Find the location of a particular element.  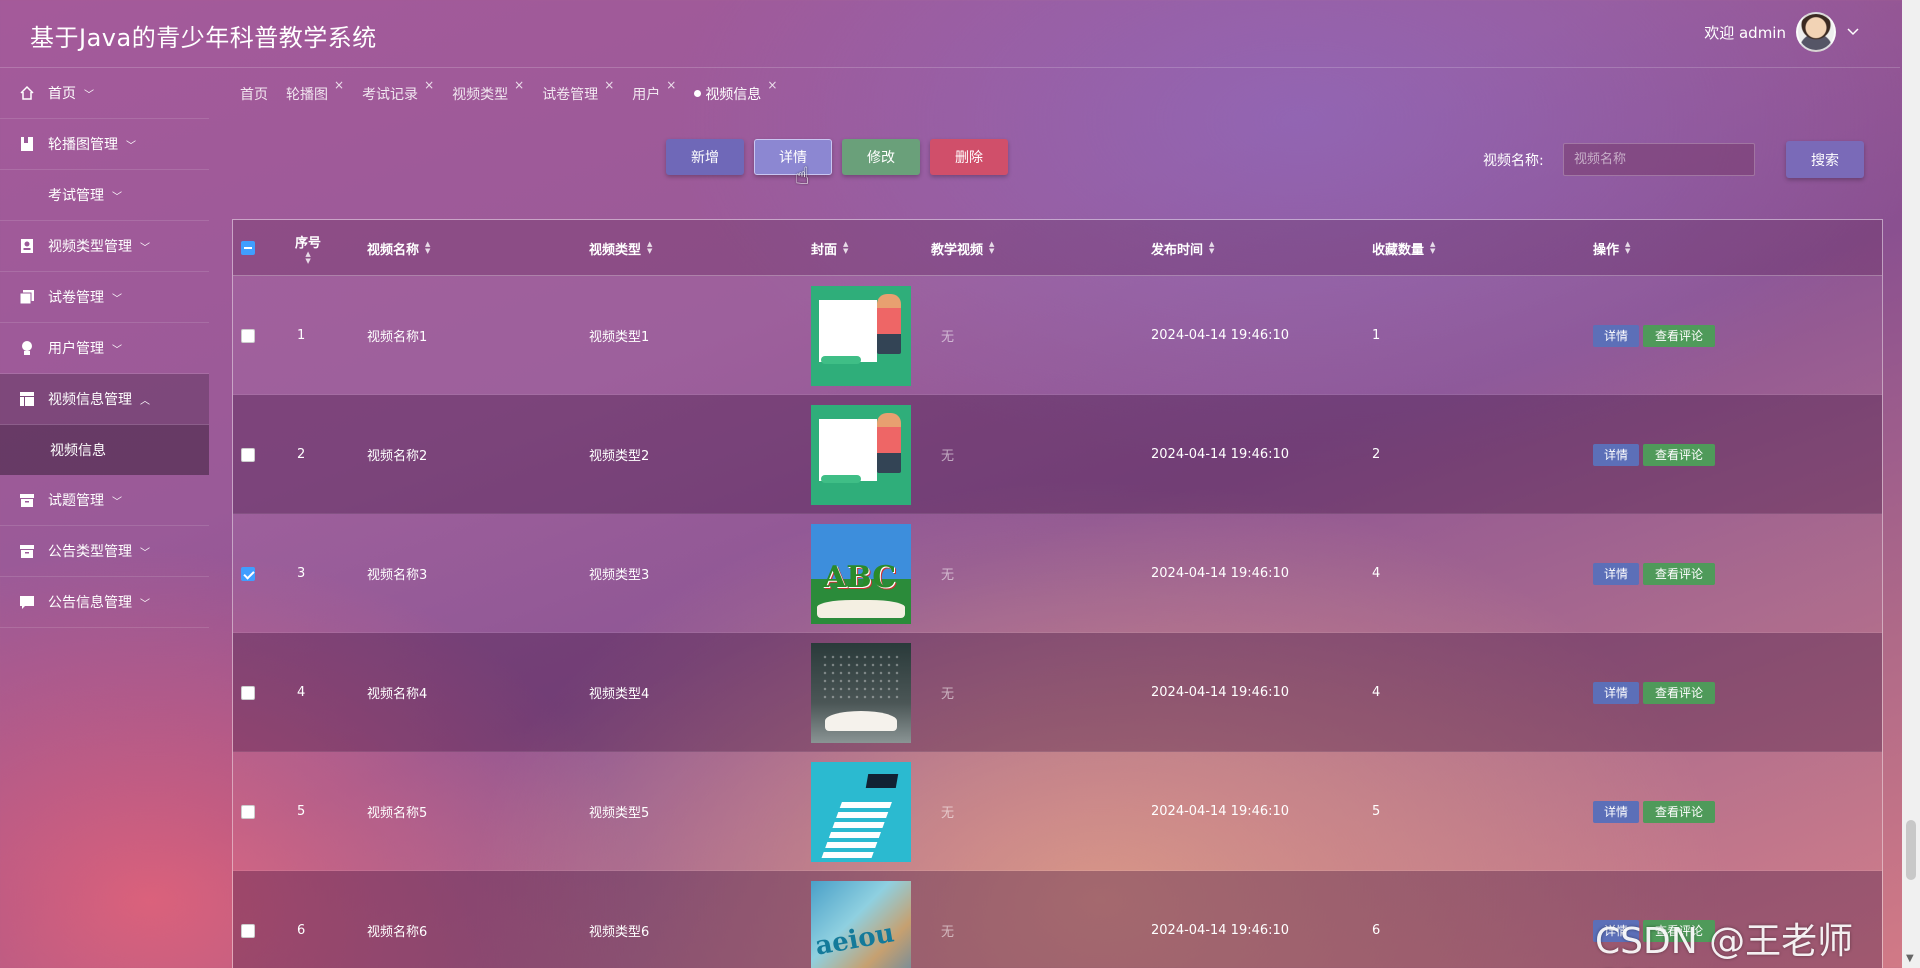

sidebar-item-video-info: 视频信息管理 ︿ is located at coordinates (104, 399).